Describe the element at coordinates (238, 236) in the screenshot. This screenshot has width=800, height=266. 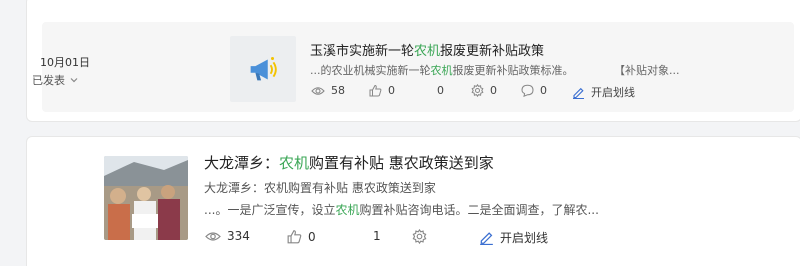
I see `views-count: 334` at that location.